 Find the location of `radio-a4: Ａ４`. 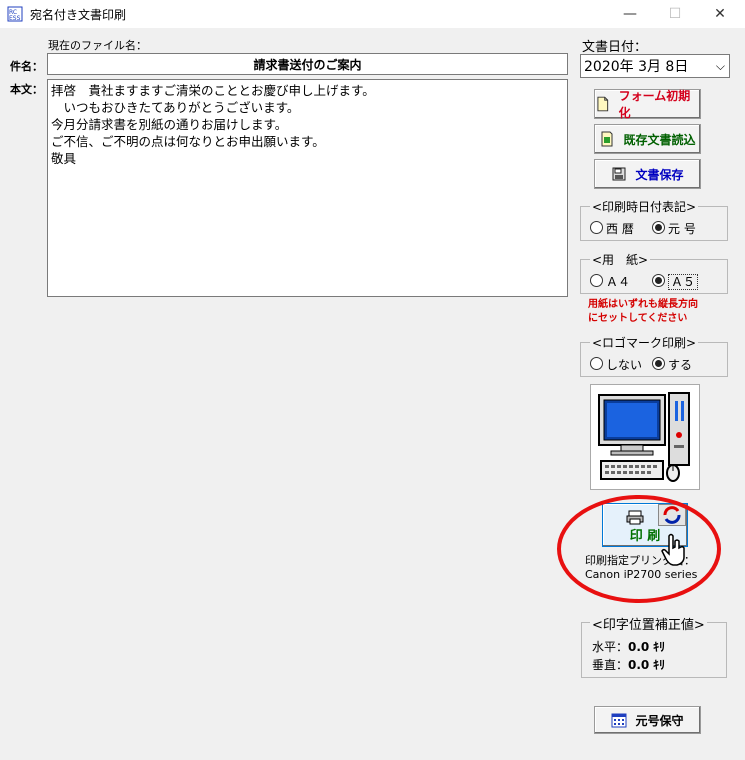

radio-a4: Ａ４ is located at coordinates (610, 281).